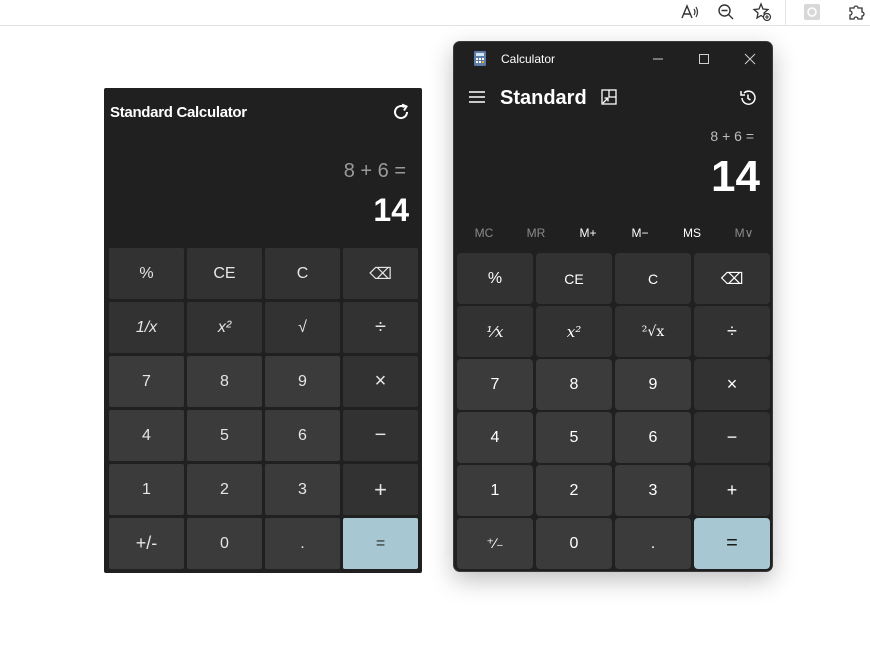 The image size is (870, 648). I want to click on browser-toolbar, so click(435, 13).